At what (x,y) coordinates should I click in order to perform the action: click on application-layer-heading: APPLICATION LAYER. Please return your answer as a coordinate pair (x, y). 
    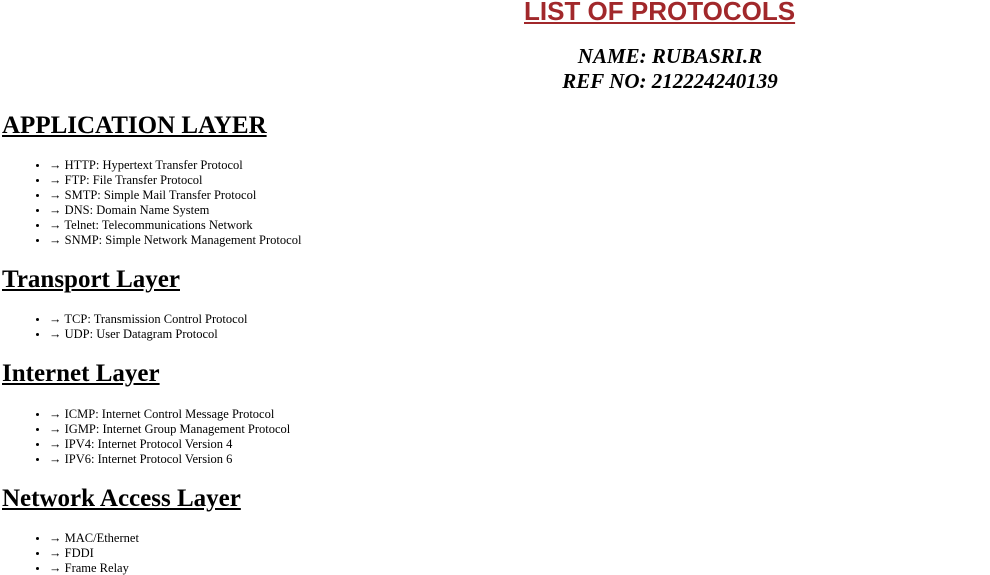
    Looking at the image, I should click on (134, 125).